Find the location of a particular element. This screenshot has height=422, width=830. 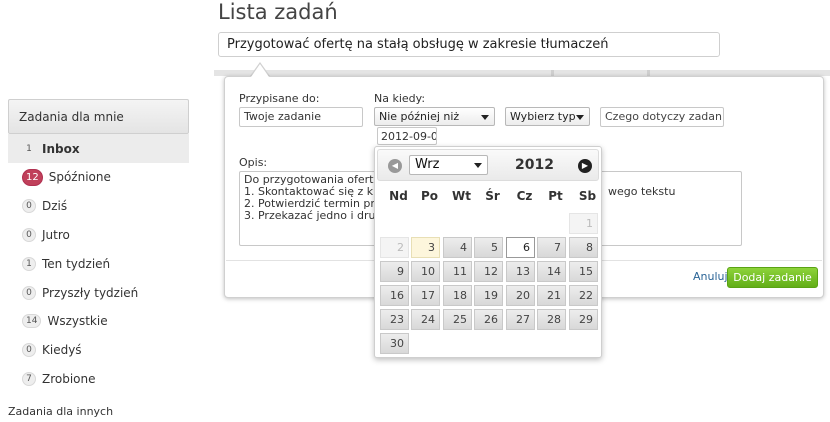

month-value: Wrz is located at coordinates (427, 164).